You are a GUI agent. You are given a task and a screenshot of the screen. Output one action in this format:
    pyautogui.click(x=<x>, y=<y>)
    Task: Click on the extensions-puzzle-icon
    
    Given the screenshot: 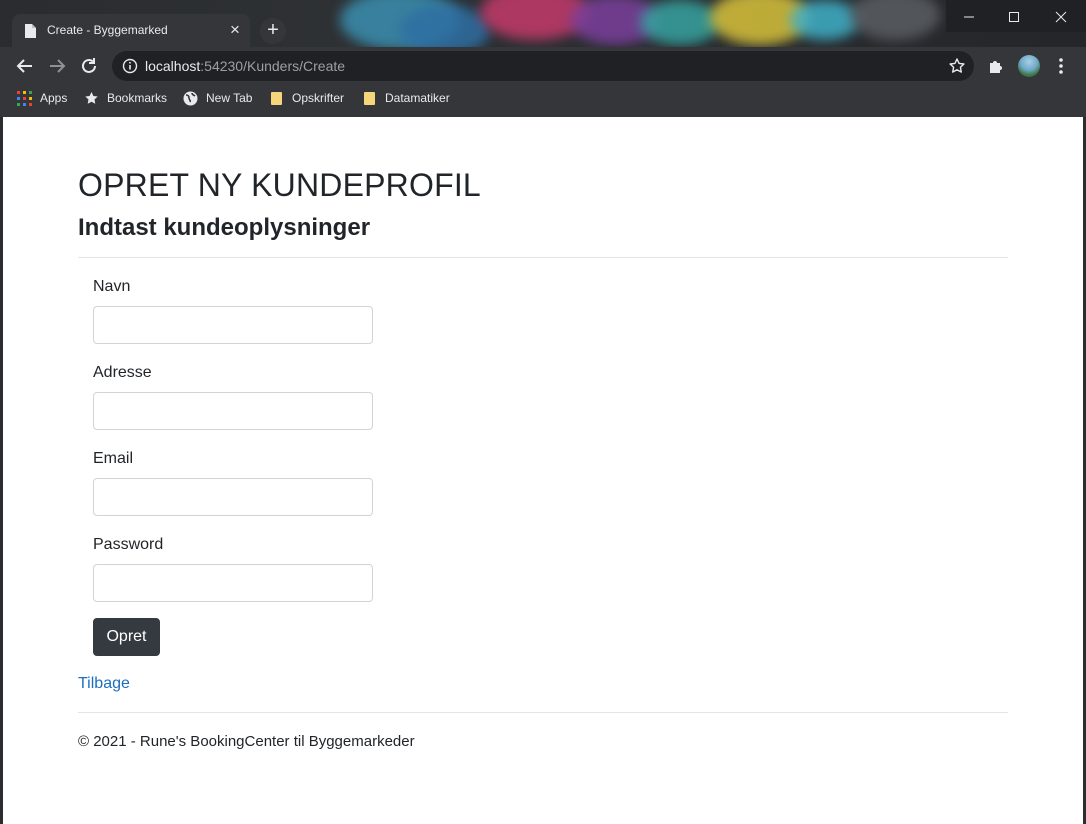 What is the action you would take?
    pyautogui.click(x=996, y=66)
    